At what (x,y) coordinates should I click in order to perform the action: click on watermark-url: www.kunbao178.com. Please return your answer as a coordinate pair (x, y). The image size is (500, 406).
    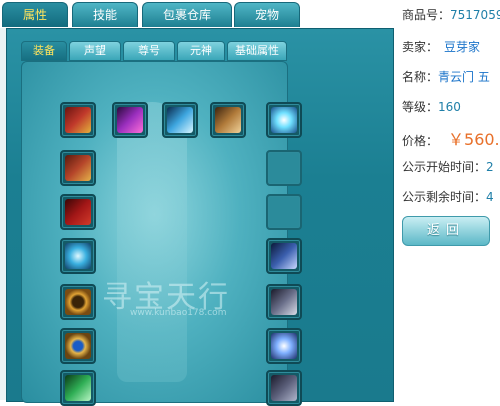
    Looking at the image, I should click on (178, 313).